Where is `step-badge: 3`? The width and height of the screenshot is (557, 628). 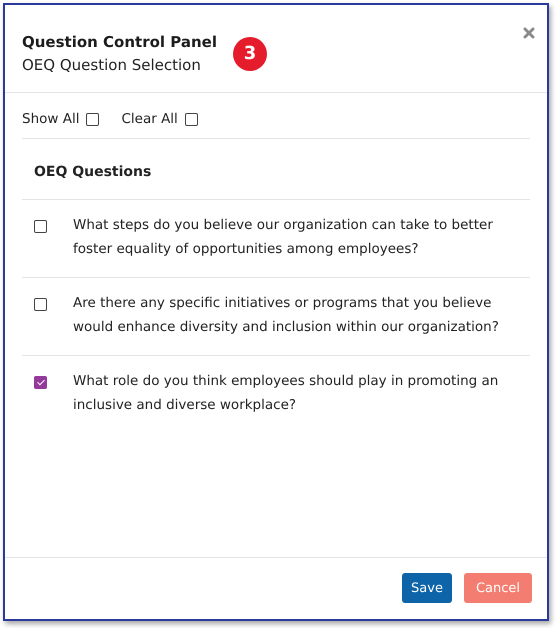 step-badge: 3 is located at coordinates (250, 53).